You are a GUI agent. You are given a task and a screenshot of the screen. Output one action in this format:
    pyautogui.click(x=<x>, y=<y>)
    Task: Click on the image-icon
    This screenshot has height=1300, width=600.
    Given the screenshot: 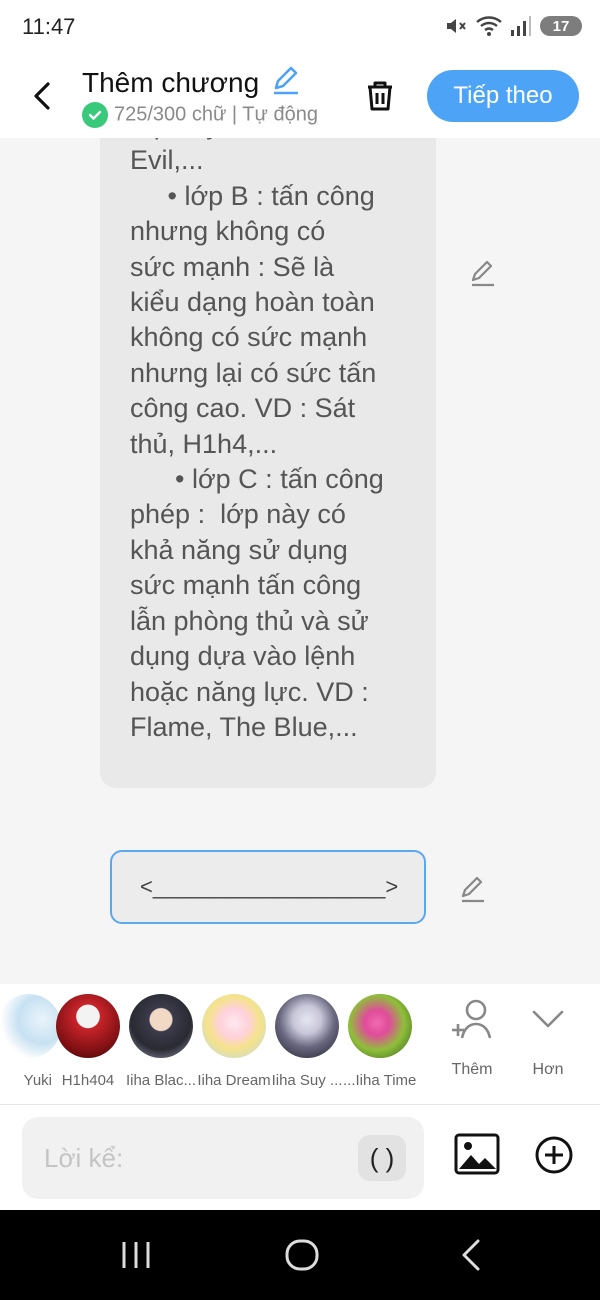 What is the action you would take?
    pyautogui.click(x=477, y=1154)
    